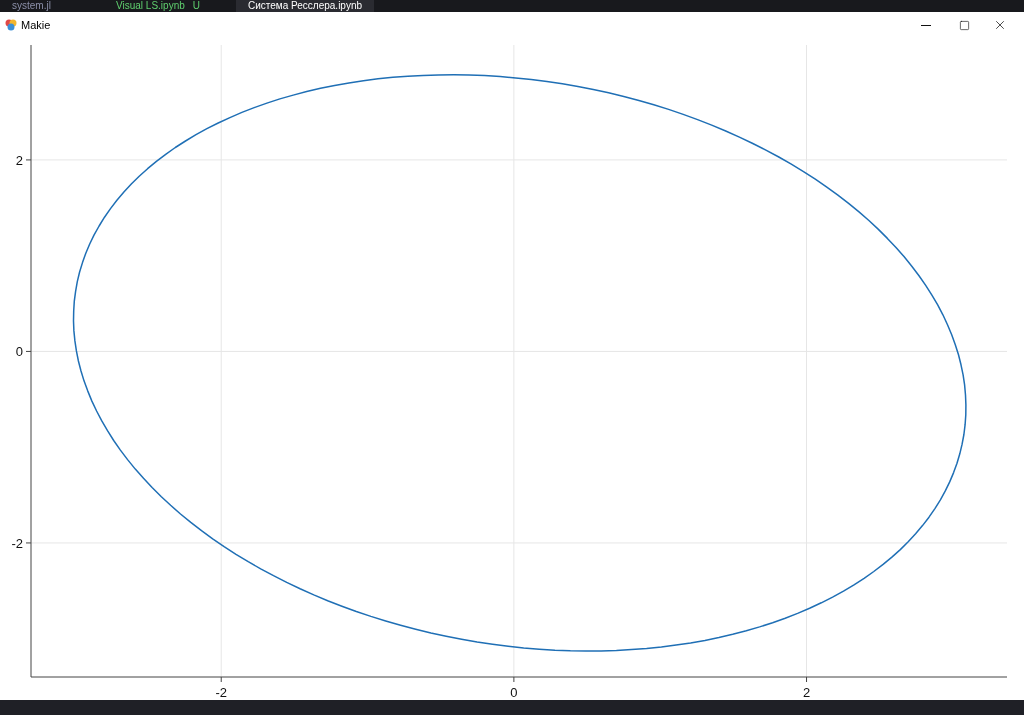 The image size is (1024, 715). Describe the element at coordinates (36, 25) in the screenshot. I see `window-title: Makie` at that location.